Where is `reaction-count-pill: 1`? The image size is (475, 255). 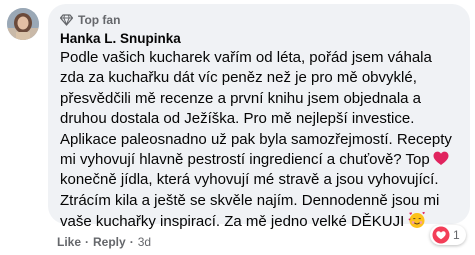
reaction-count-pill: 1 is located at coordinates (448, 235).